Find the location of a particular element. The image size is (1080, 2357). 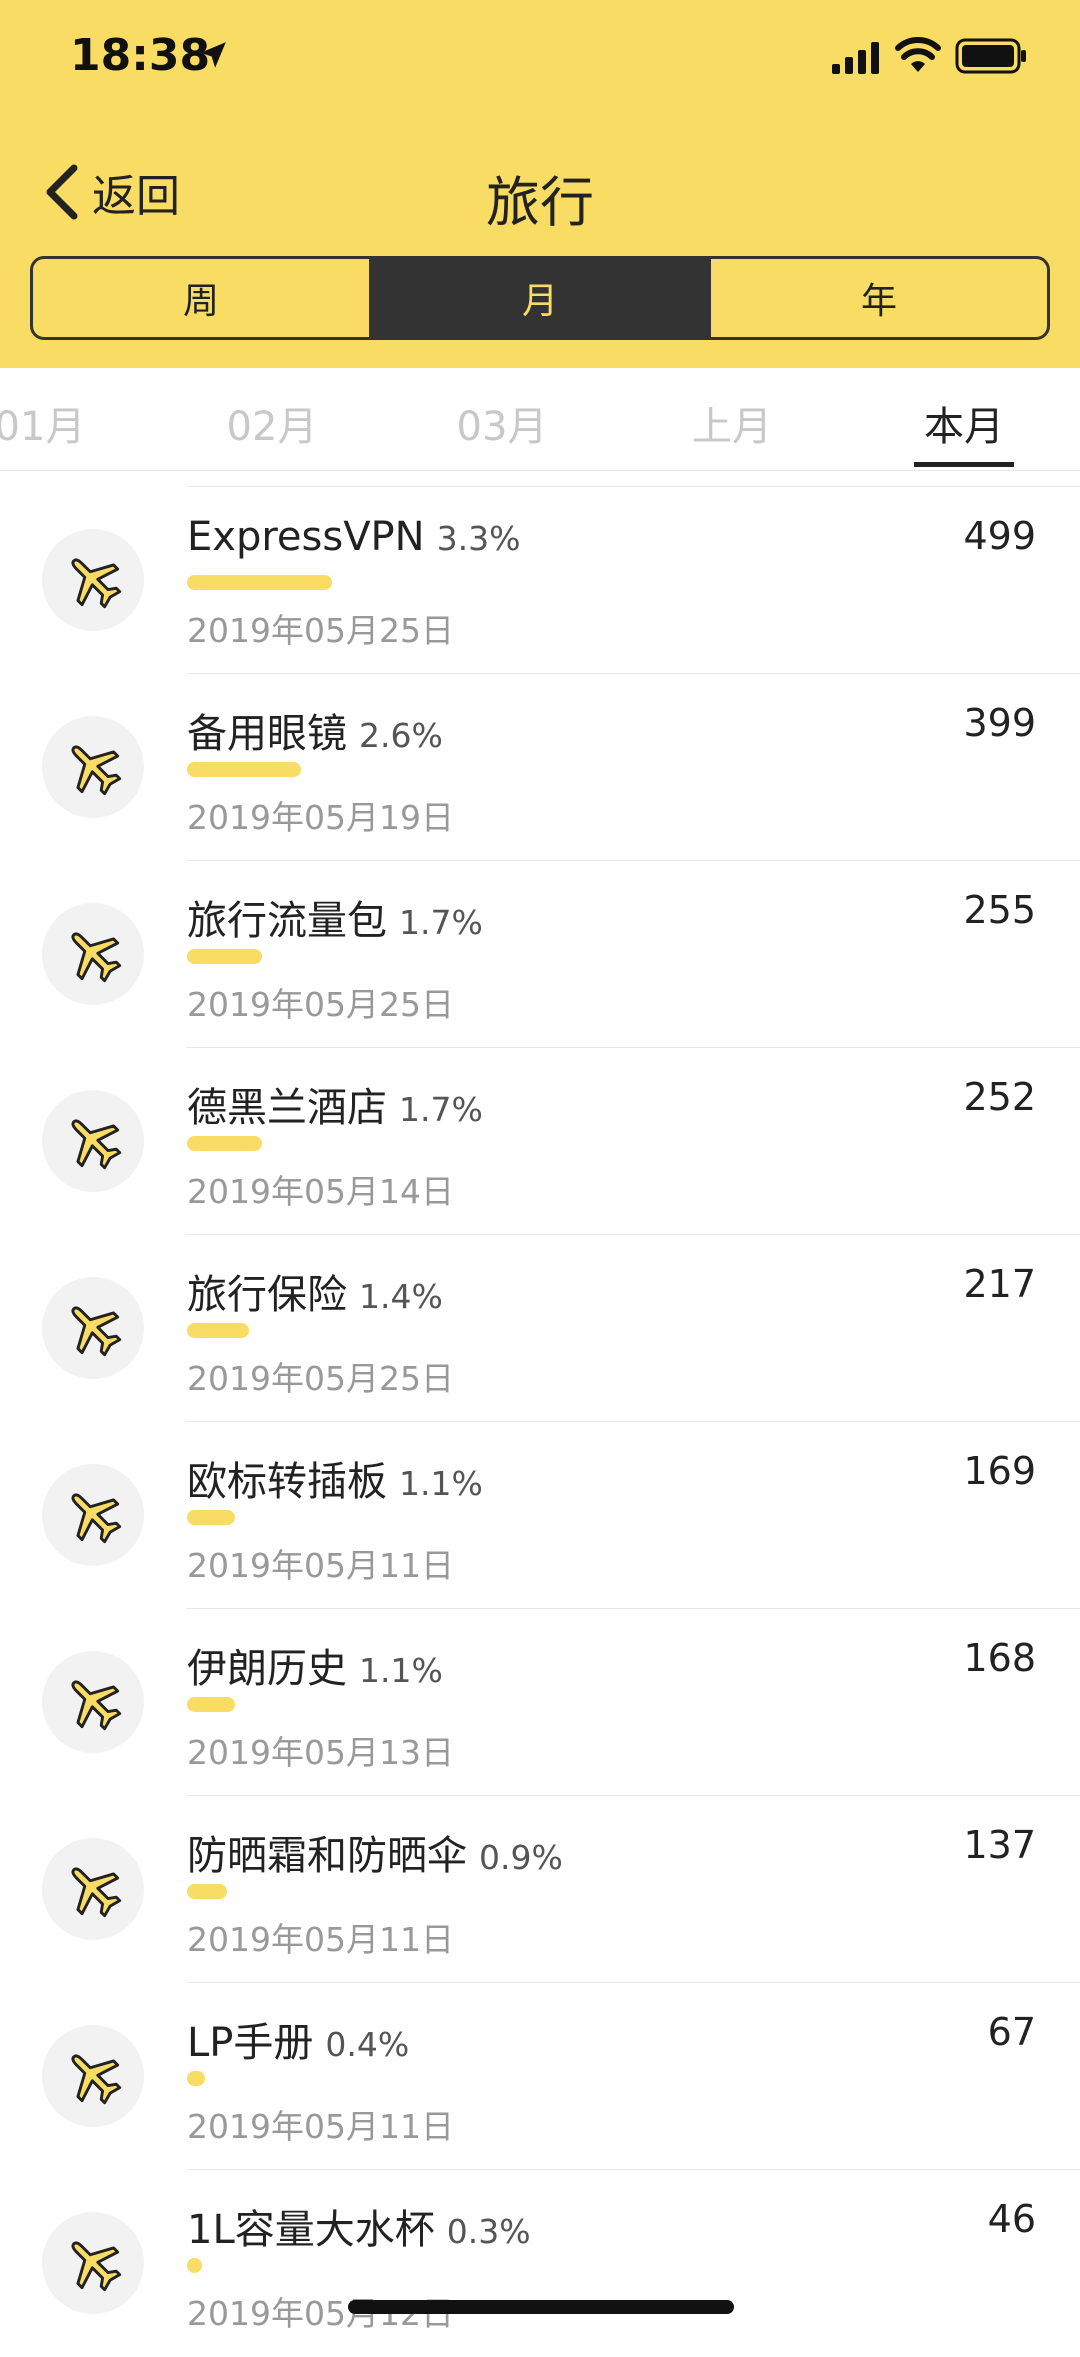

item-amount: 168 is located at coordinates (999, 1658).